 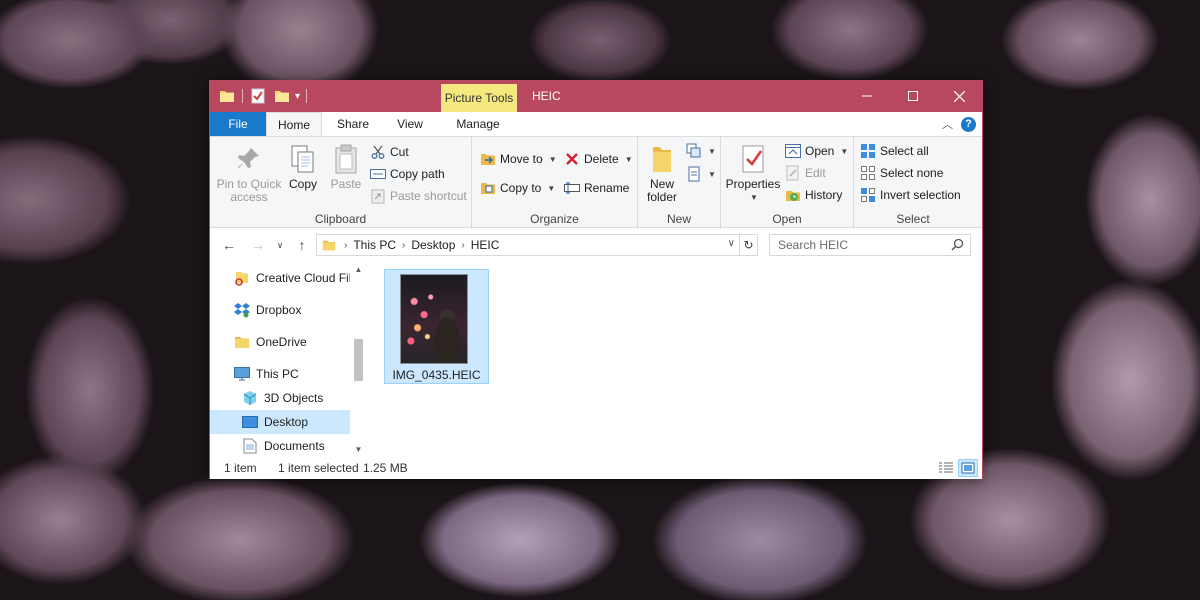 I want to click on breadcrumb-heic: HEIC, so click(x=485, y=245).